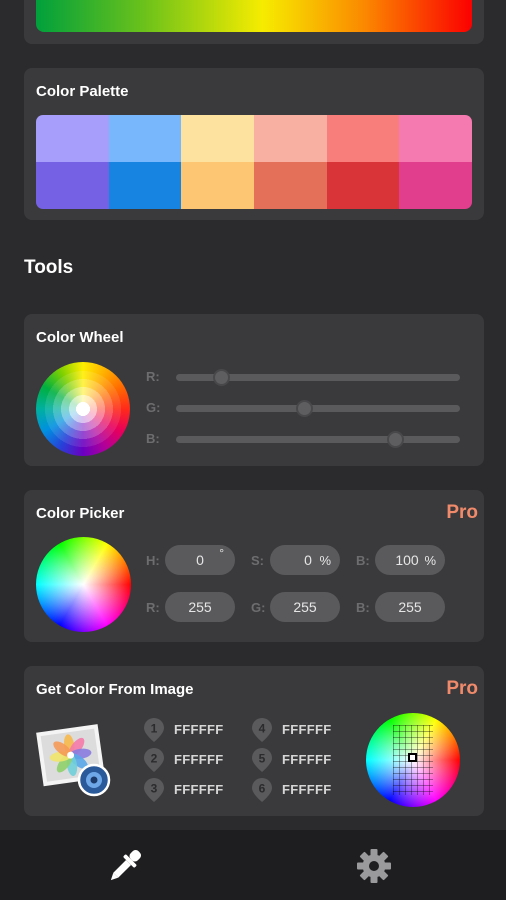 Image resolution: width=506 pixels, height=900 pixels. I want to click on tools-heading: Tools, so click(49, 267).